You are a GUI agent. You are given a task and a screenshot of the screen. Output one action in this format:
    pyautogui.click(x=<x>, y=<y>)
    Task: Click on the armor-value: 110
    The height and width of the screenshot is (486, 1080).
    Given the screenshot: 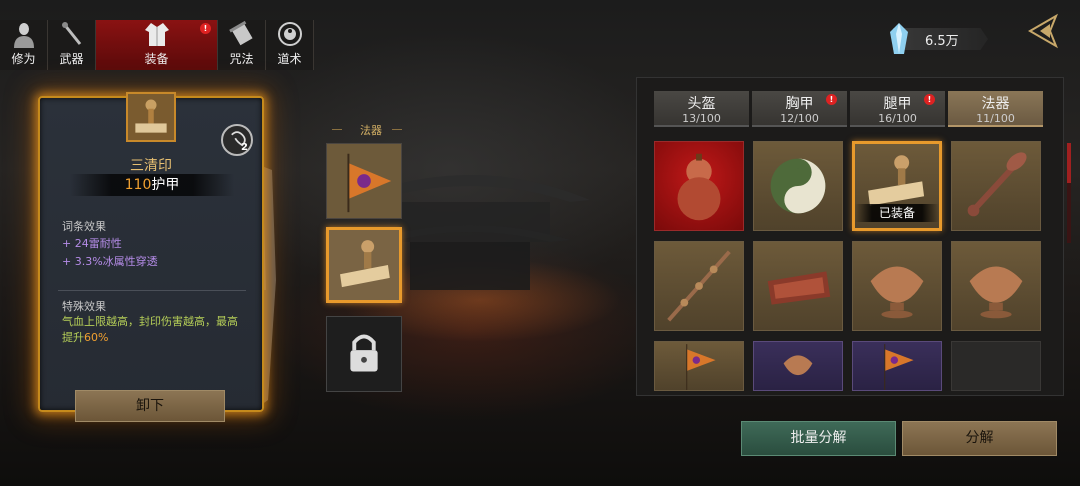 What is the action you would take?
    pyautogui.click(x=138, y=185)
    